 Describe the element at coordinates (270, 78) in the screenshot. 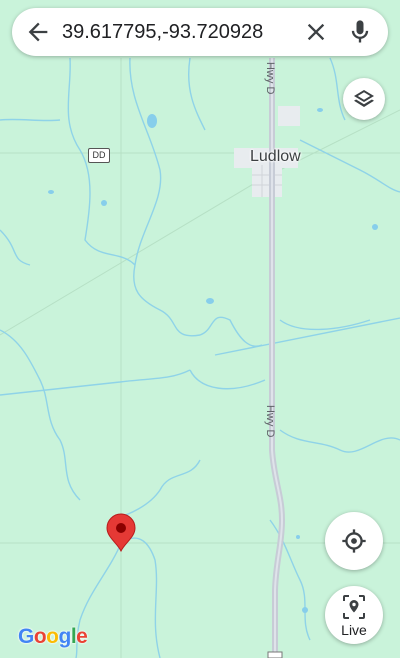

I see `road-label-hwy-d-top: Hwy D` at that location.